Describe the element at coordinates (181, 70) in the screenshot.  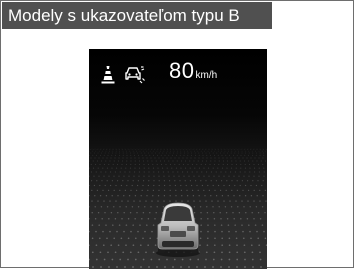
I see `speed-value: 80` at that location.